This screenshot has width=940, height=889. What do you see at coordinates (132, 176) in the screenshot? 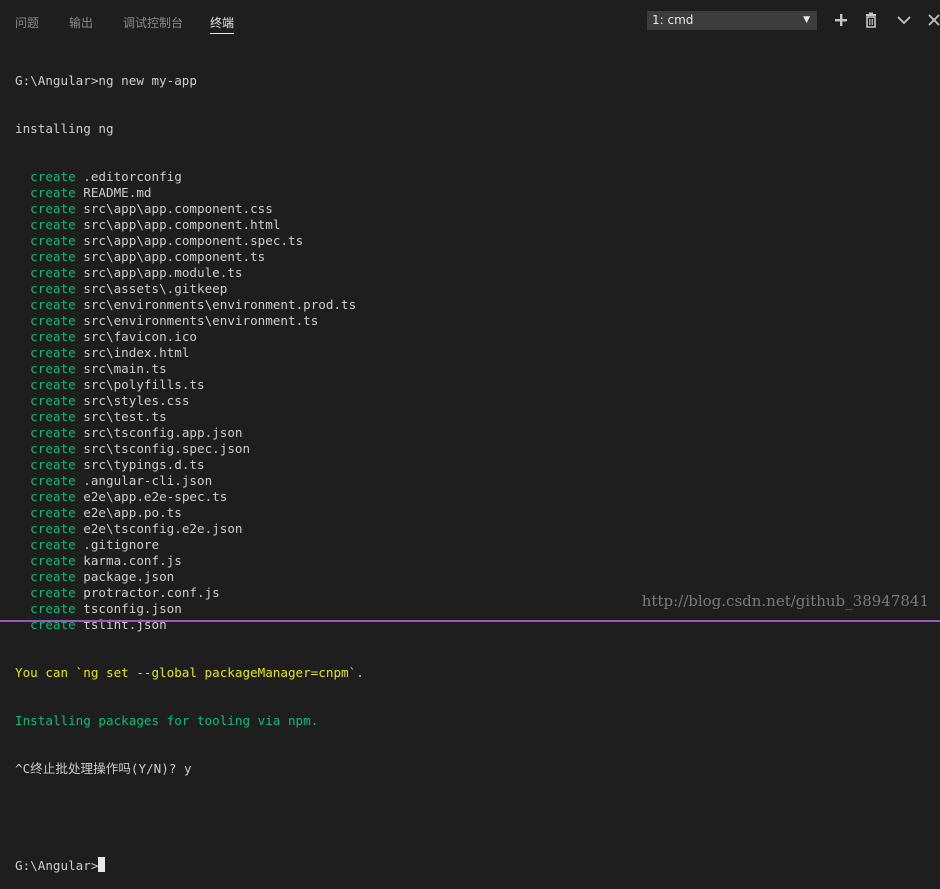
I see `created-file-path: .editorconfig` at bounding box center [132, 176].